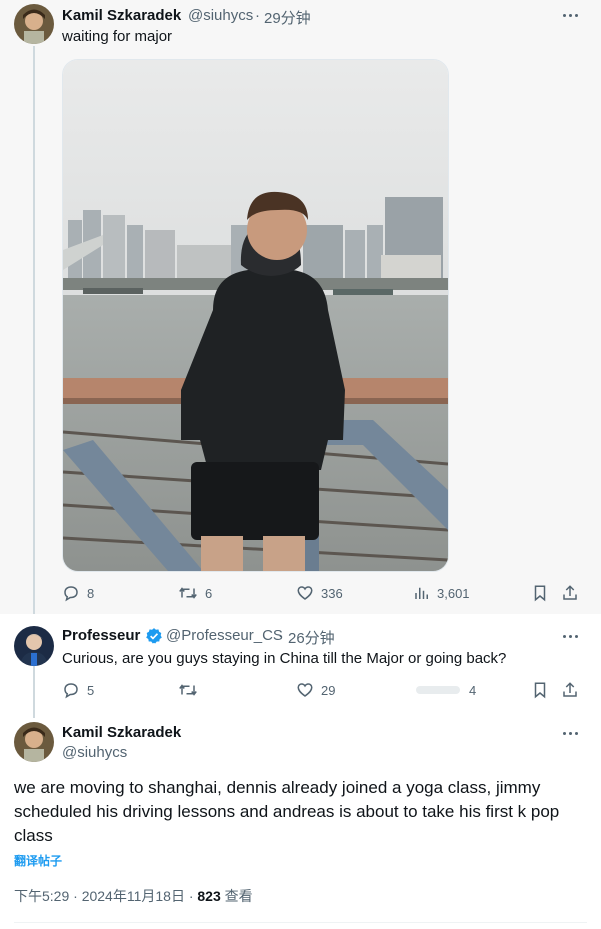  I want to click on retweet-button, so click(191, 690).